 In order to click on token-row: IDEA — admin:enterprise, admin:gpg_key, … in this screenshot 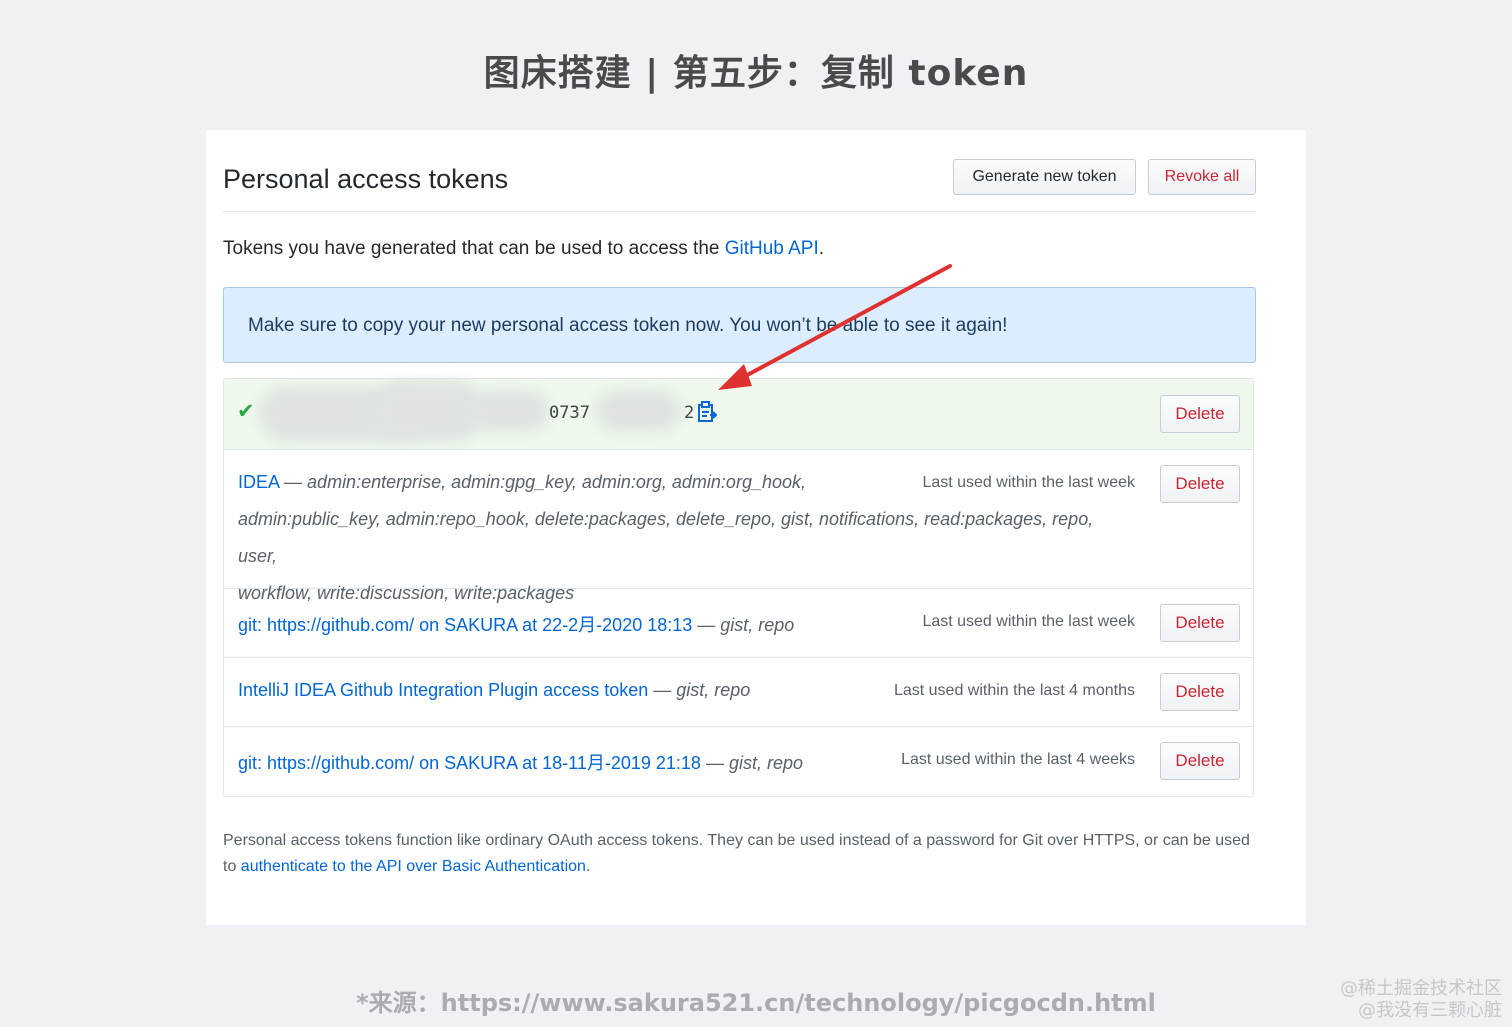, I will do `click(738, 526)`.